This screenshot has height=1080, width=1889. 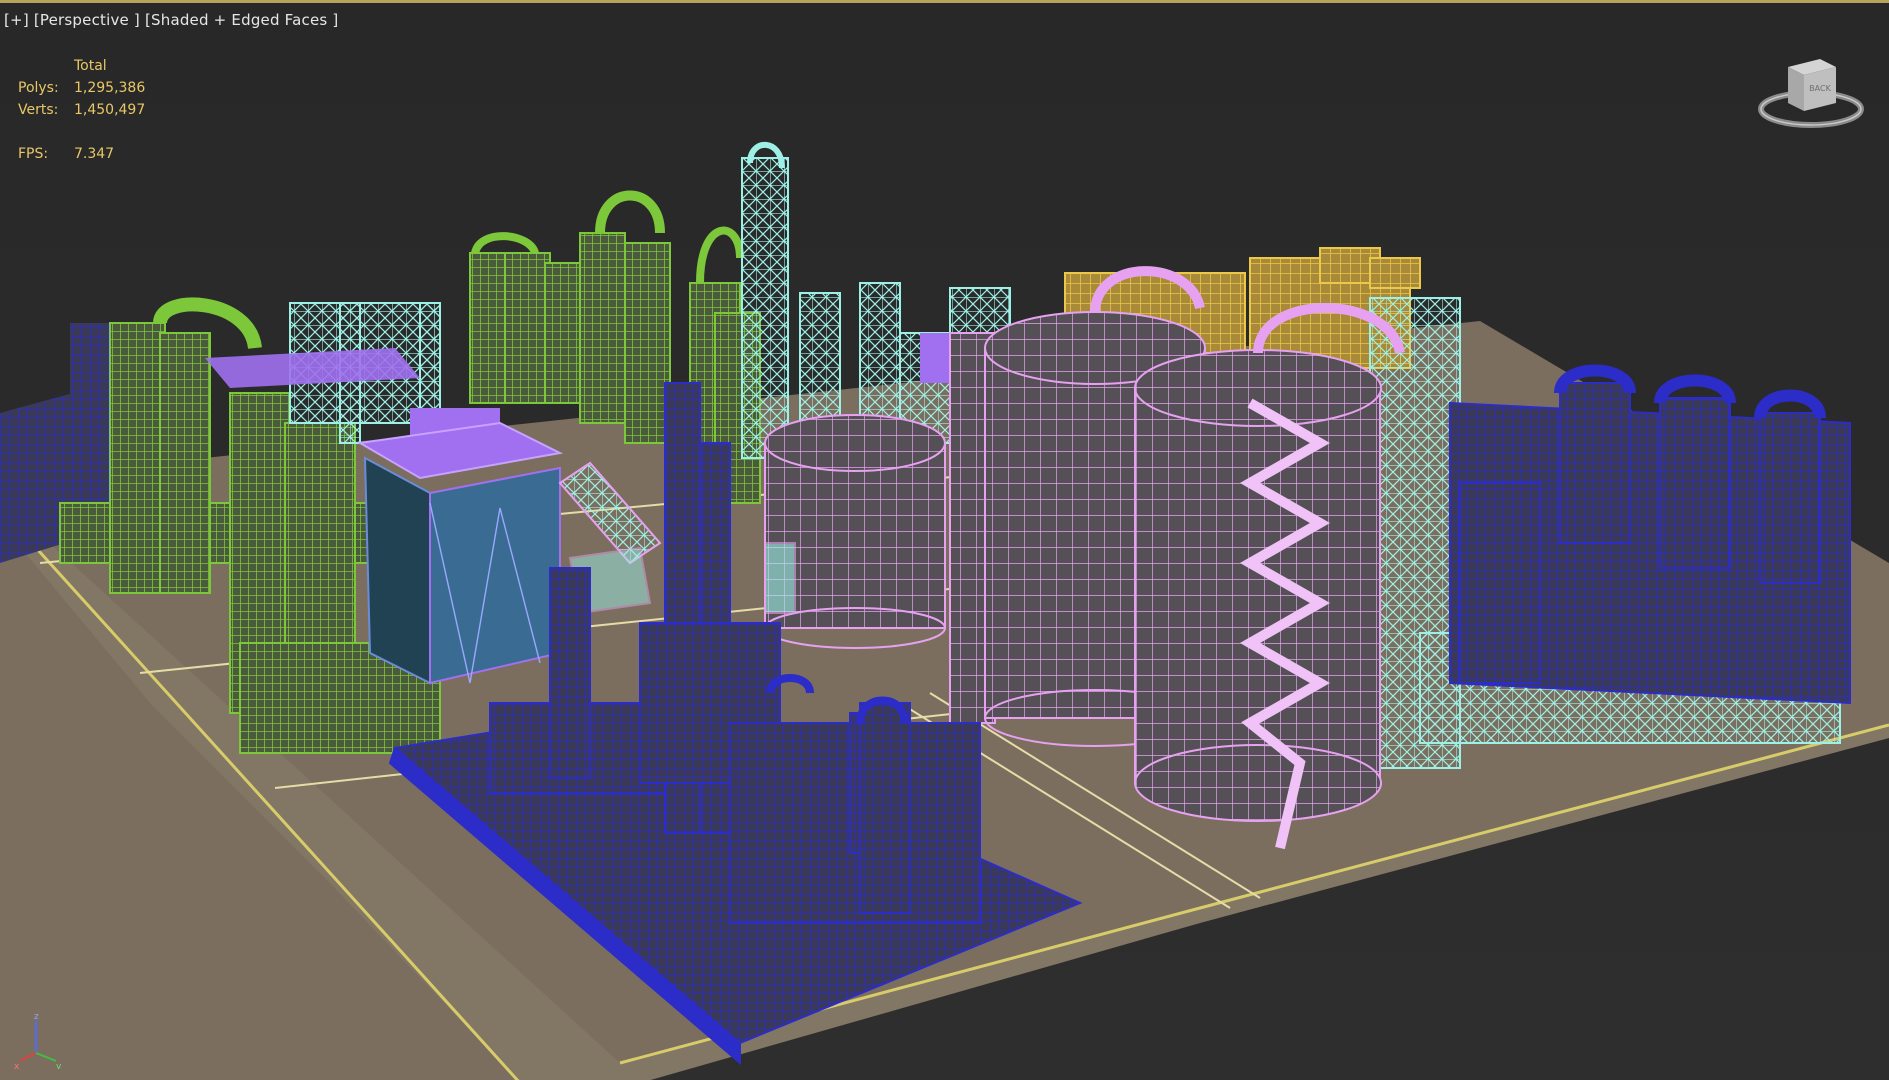 I want to click on svg-text: y, so click(x=59, y=1065).